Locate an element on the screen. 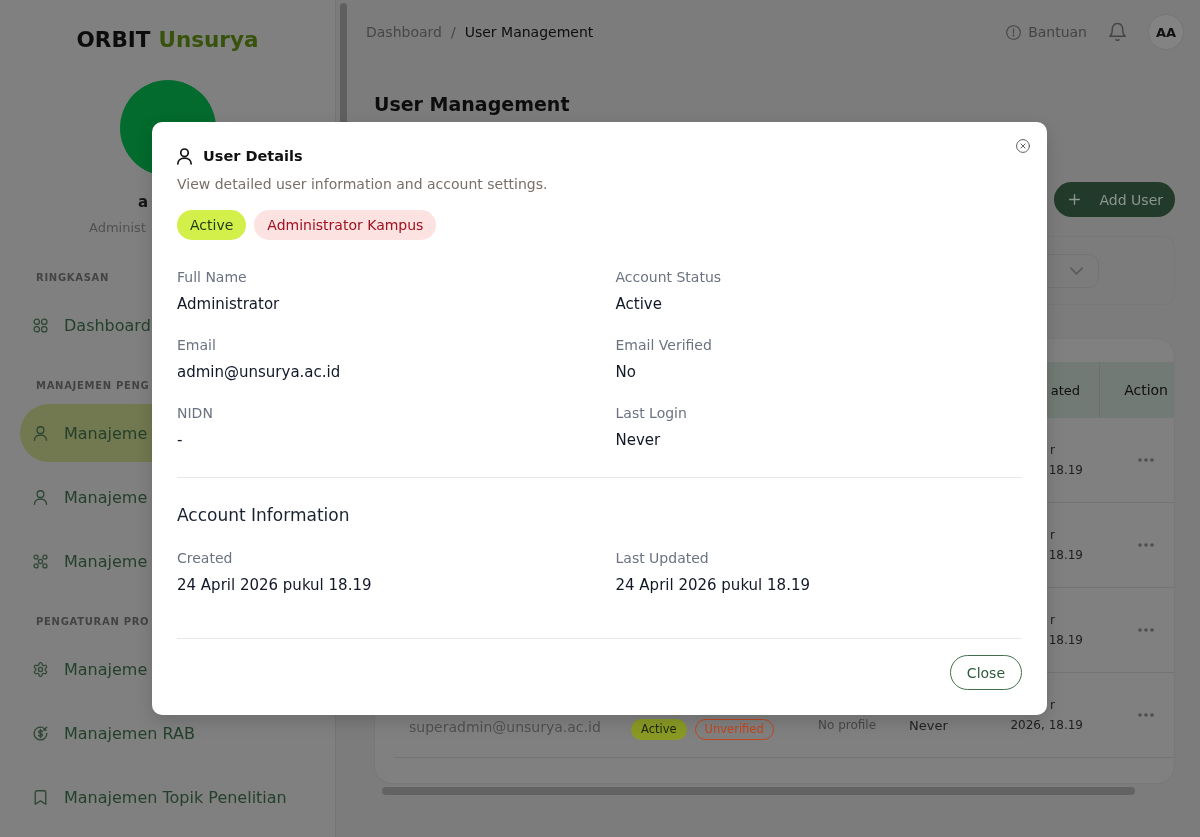  dollar-circle-icon is located at coordinates (40, 733).